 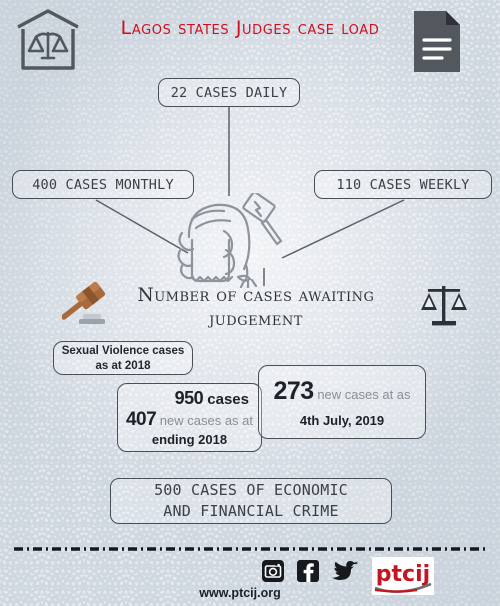 What do you see at coordinates (364, 394) in the screenshot?
I see `box273-label: new cases at as` at bounding box center [364, 394].